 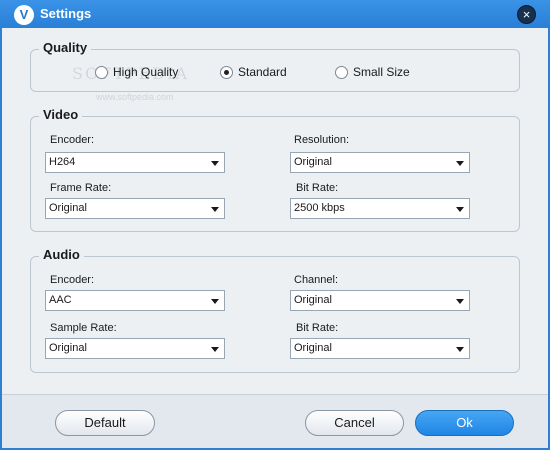 I want to click on quality-legend: Quality, so click(x=65, y=47).